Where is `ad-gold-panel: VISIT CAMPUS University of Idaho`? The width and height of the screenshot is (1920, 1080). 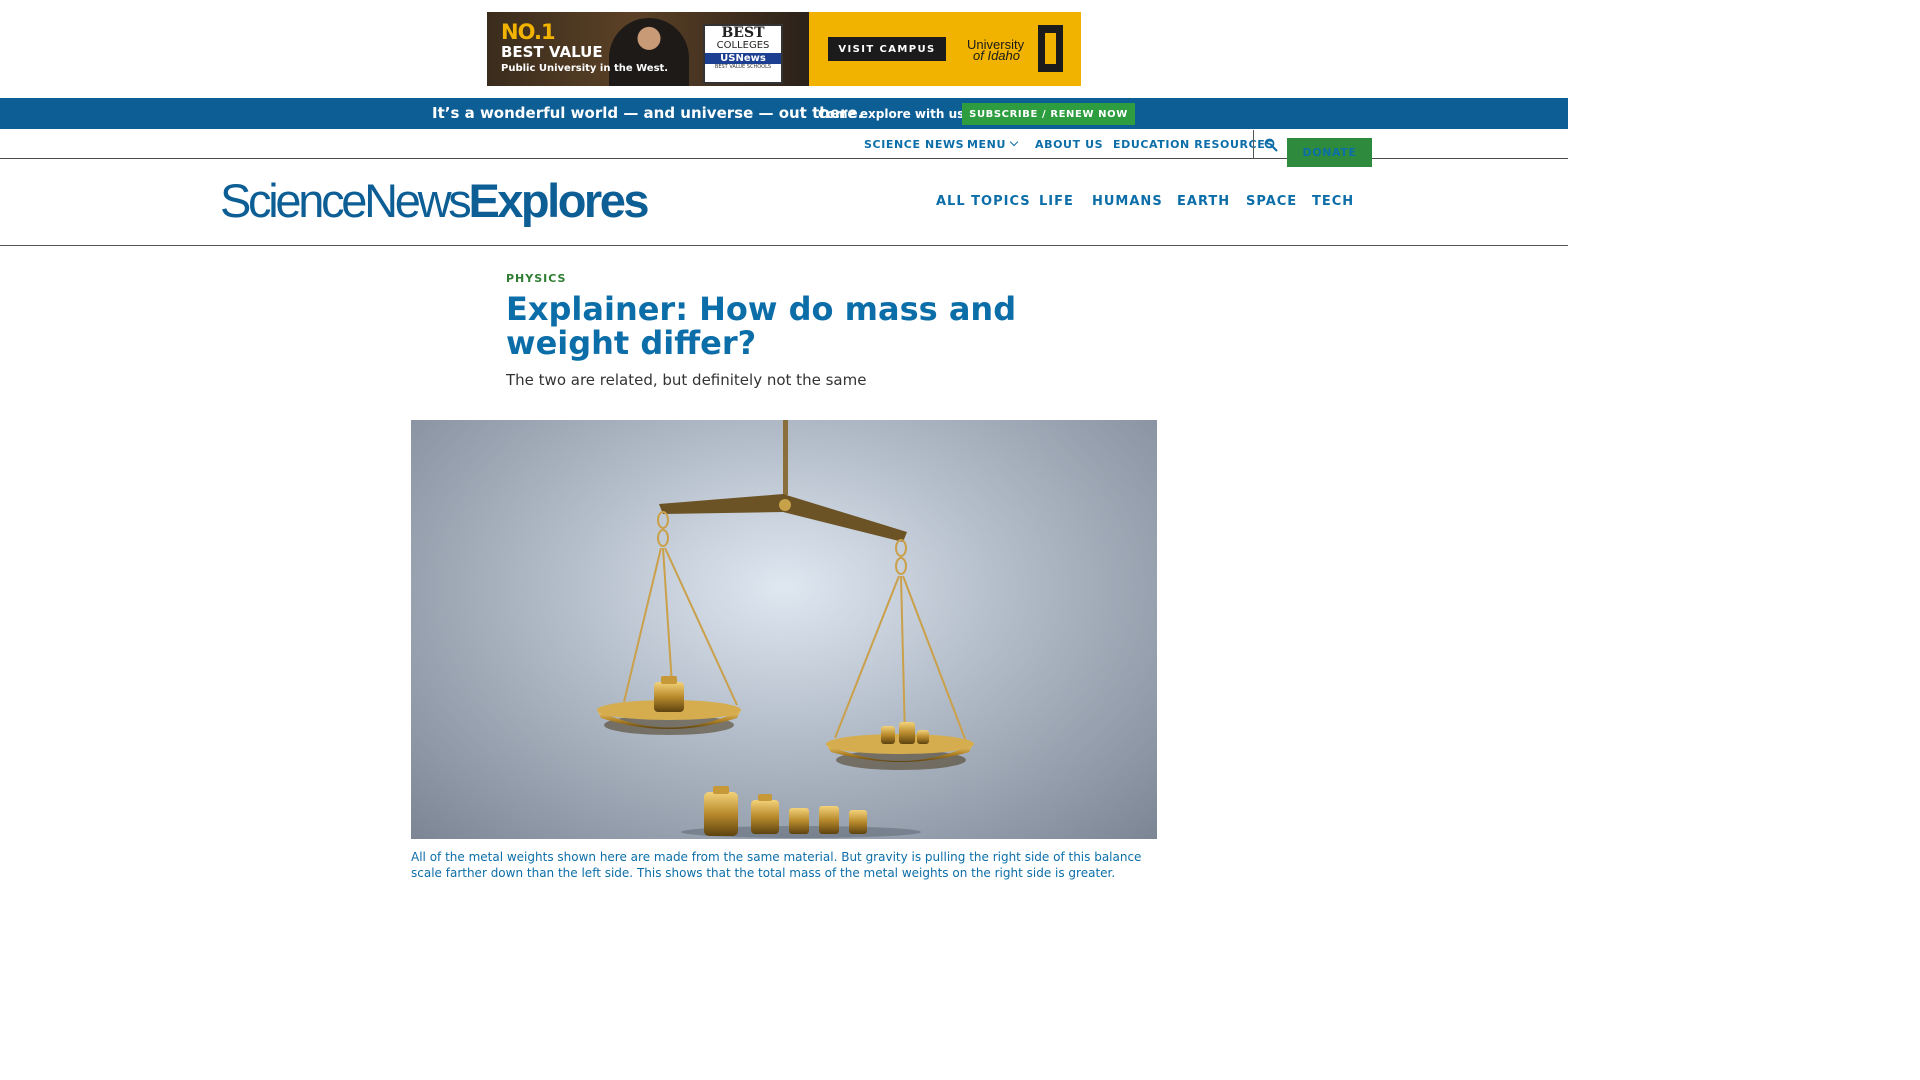
ad-gold-panel: VISIT CAMPUS University of Idaho is located at coordinates (945, 49).